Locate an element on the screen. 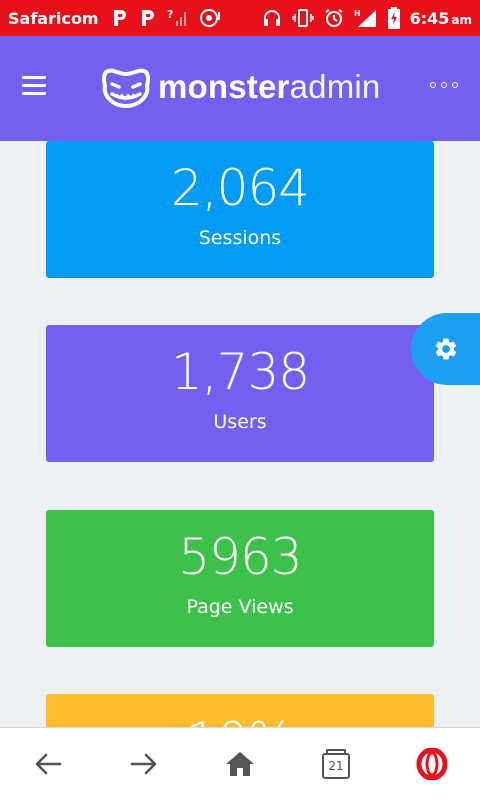 This screenshot has height=800, width=480. signal-icon: H is located at coordinates (365, 18).